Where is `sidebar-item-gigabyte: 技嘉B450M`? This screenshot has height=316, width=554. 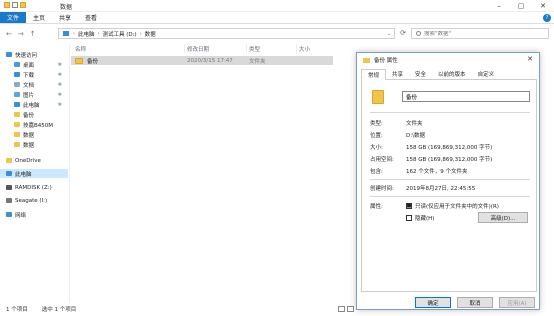 sidebar-item-gigabyte: 技嘉B450M is located at coordinates (34, 124).